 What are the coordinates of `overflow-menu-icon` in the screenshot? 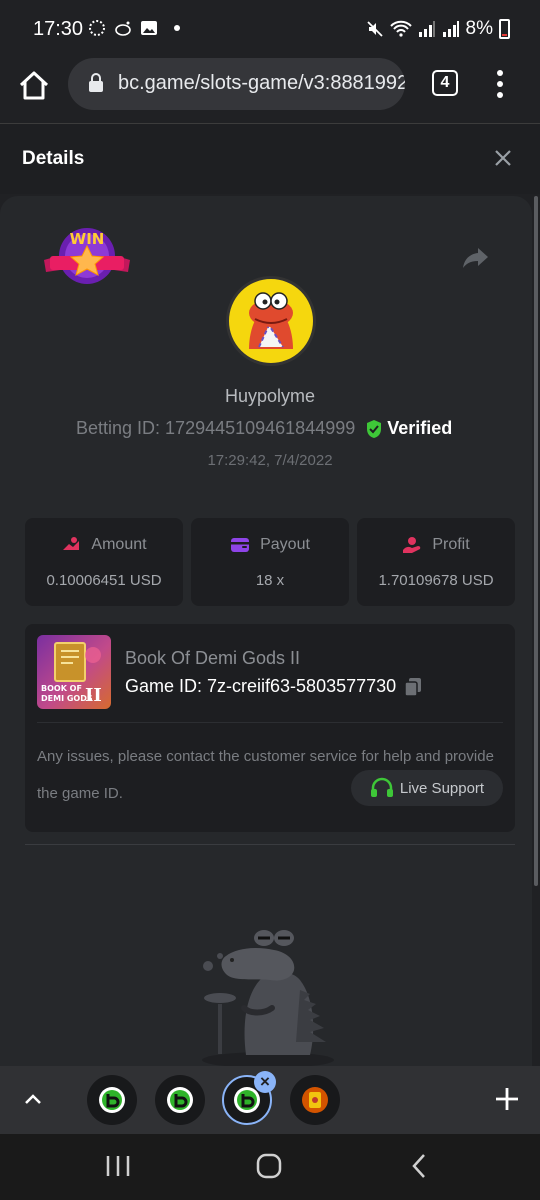 It's located at (500, 84).